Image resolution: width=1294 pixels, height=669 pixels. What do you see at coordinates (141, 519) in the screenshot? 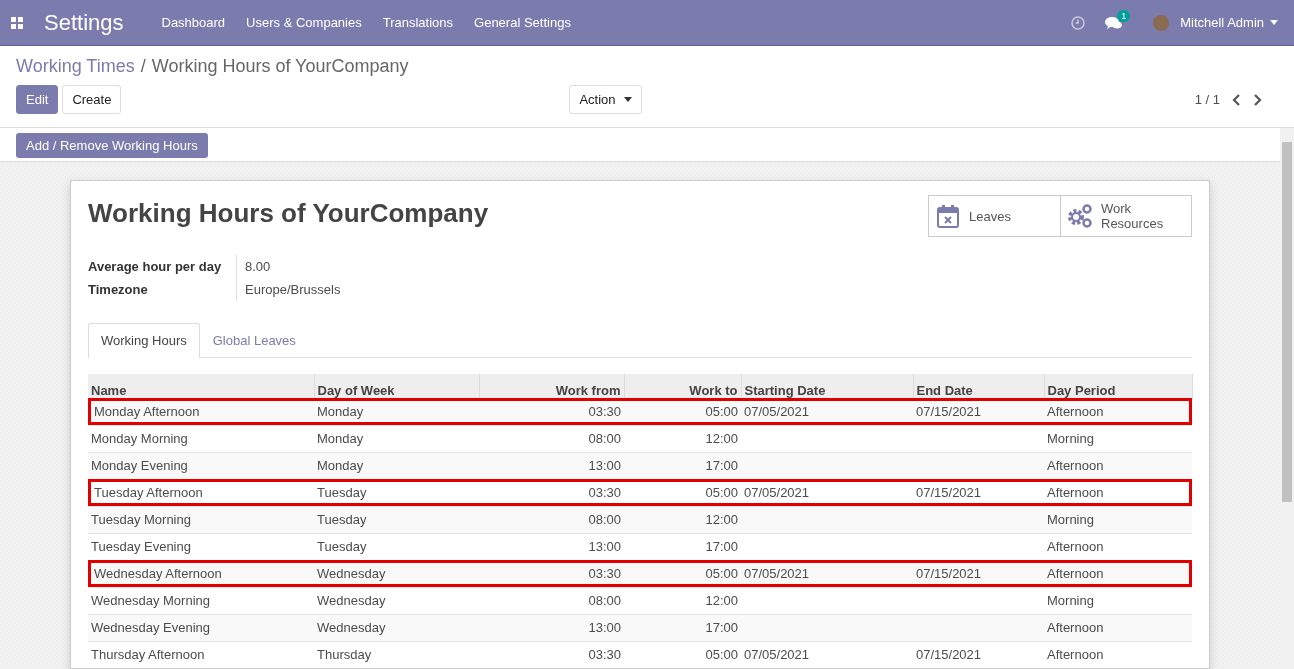
I see `table-cell: Tuesday Morning` at bounding box center [141, 519].